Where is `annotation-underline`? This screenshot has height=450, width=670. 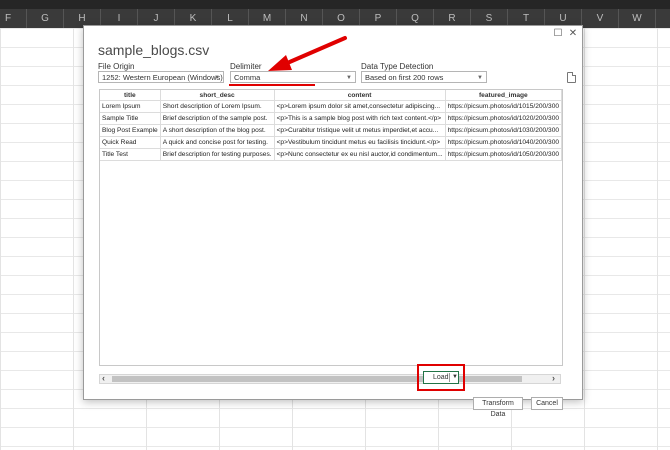 annotation-underline is located at coordinates (272, 85).